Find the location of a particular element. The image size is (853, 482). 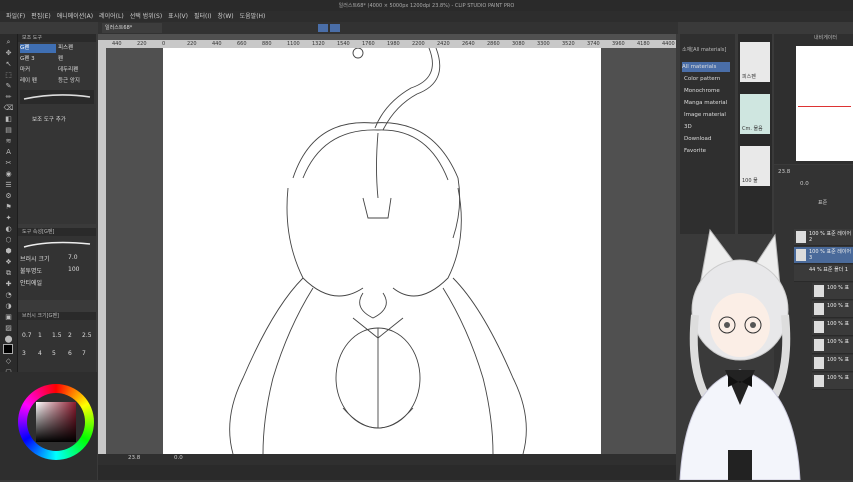

material-color-pattern: Color pattern is located at coordinates (702, 79).